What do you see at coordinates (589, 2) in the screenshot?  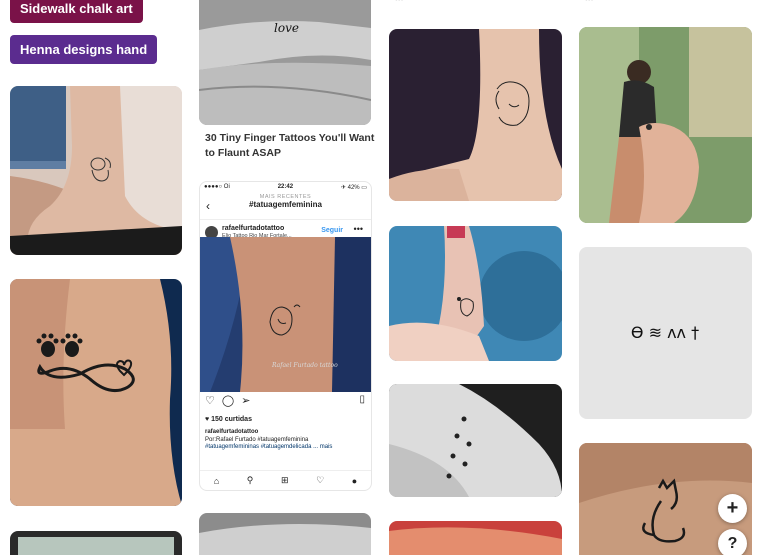 I see `faded-top-text-col4: •••` at bounding box center [589, 2].